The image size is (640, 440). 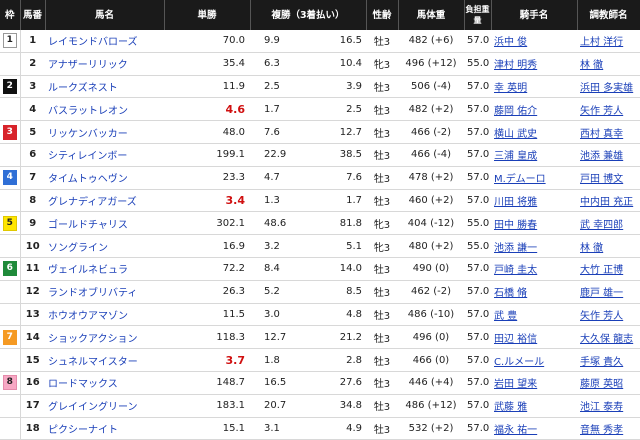 I want to click on trainer-link: 鹿戸 雄一, so click(x=601, y=293).